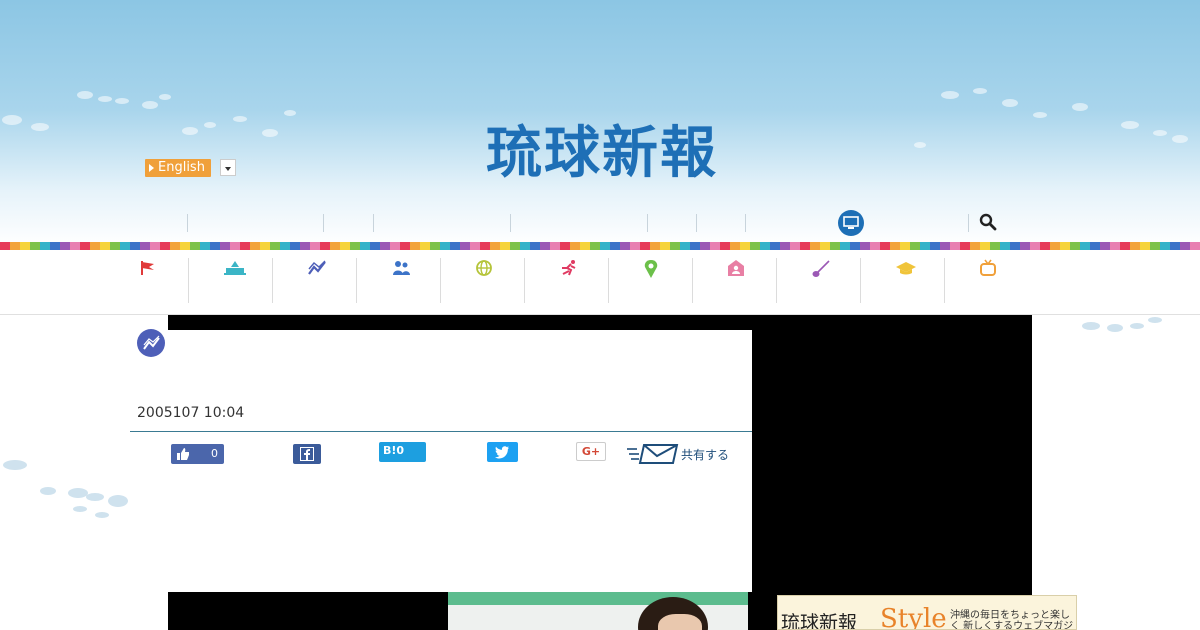 The image size is (1200, 630). Describe the element at coordinates (317, 267) in the screenshot. I see `economy-chart-icon` at that location.